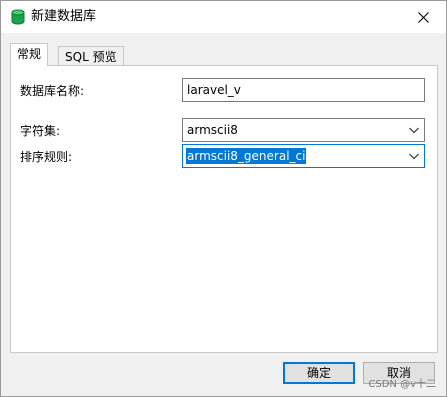 The height and width of the screenshot is (397, 447). What do you see at coordinates (18, 17) in the screenshot?
I see `database-icon` at bounding box center [18, 17].